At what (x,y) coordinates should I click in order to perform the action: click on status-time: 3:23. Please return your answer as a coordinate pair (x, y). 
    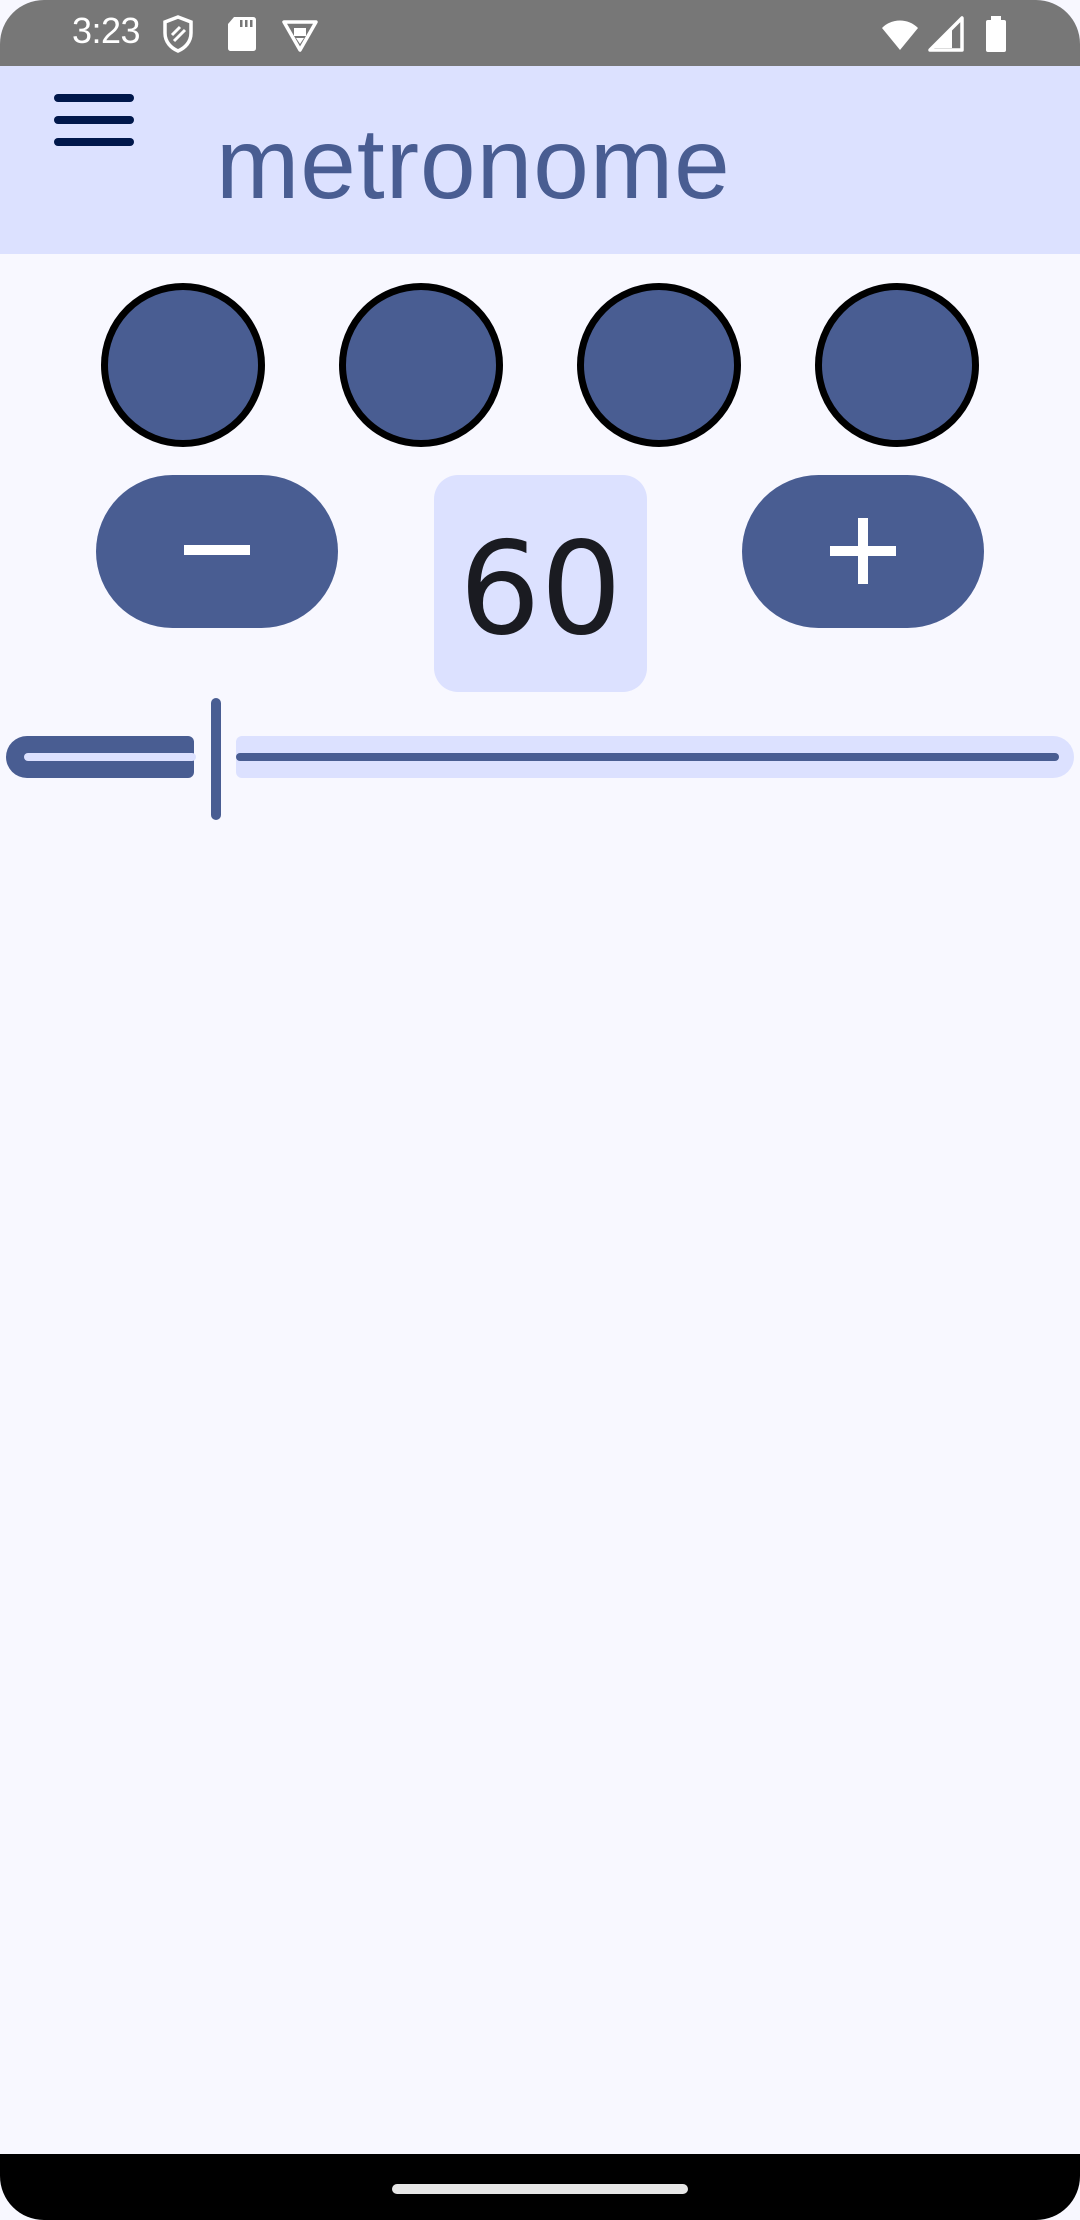
    Looking at the image, I should click on (106, 30).